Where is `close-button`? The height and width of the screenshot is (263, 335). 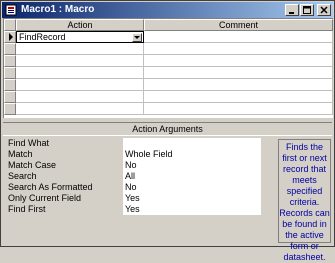 close-button is located at coordinates (324, 10).